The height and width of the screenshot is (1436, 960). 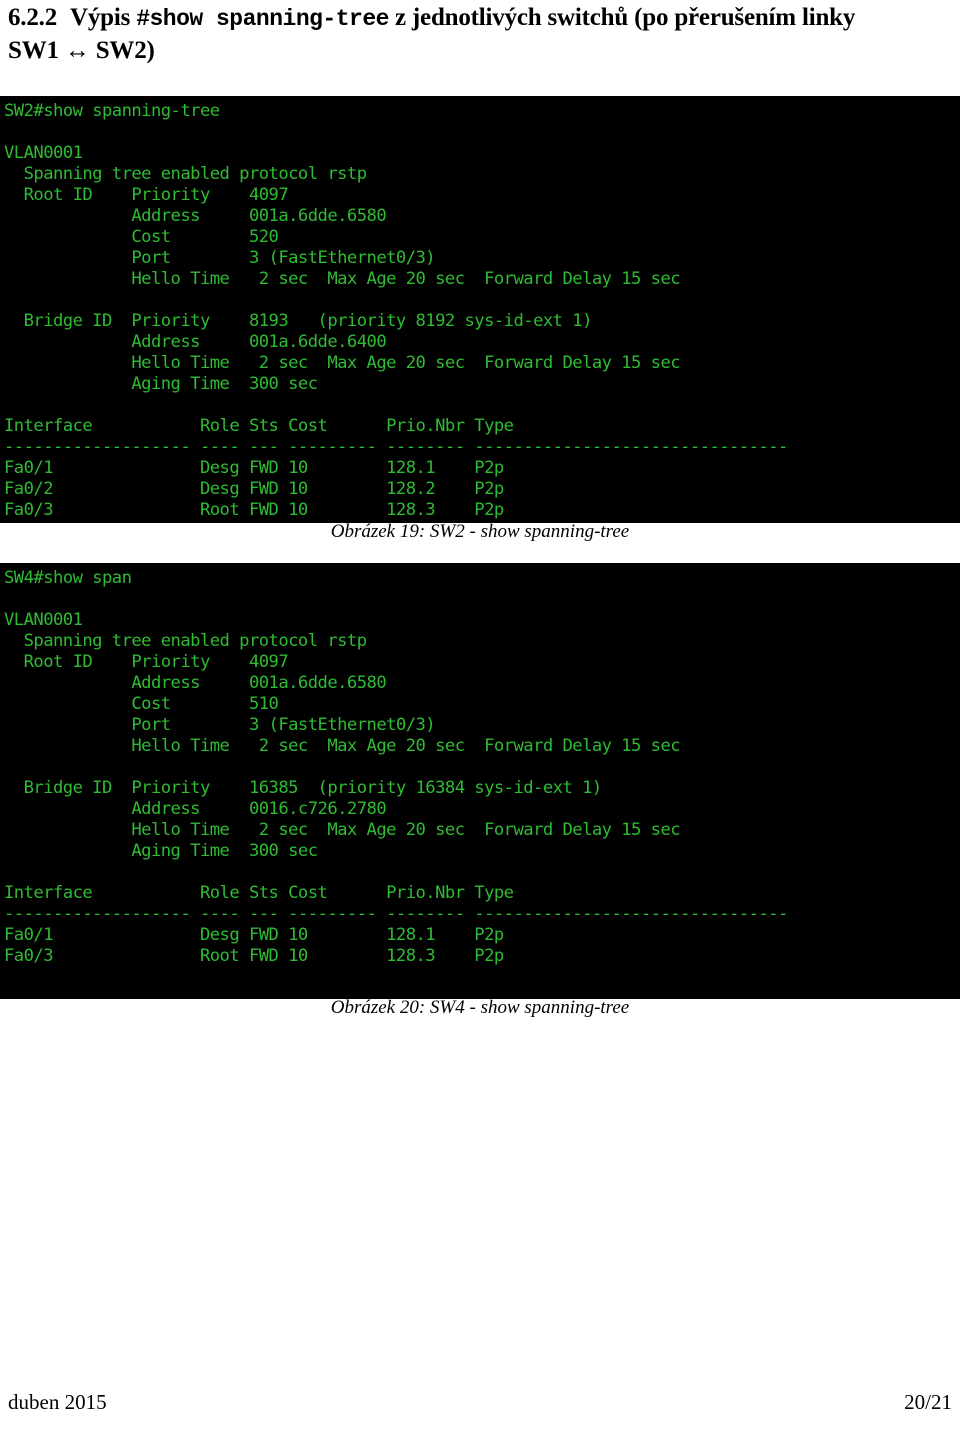 I want to click on figure-caption-20: Obrázek 20: SW4 - show spanning-tree, so click(x=480, y=1007).